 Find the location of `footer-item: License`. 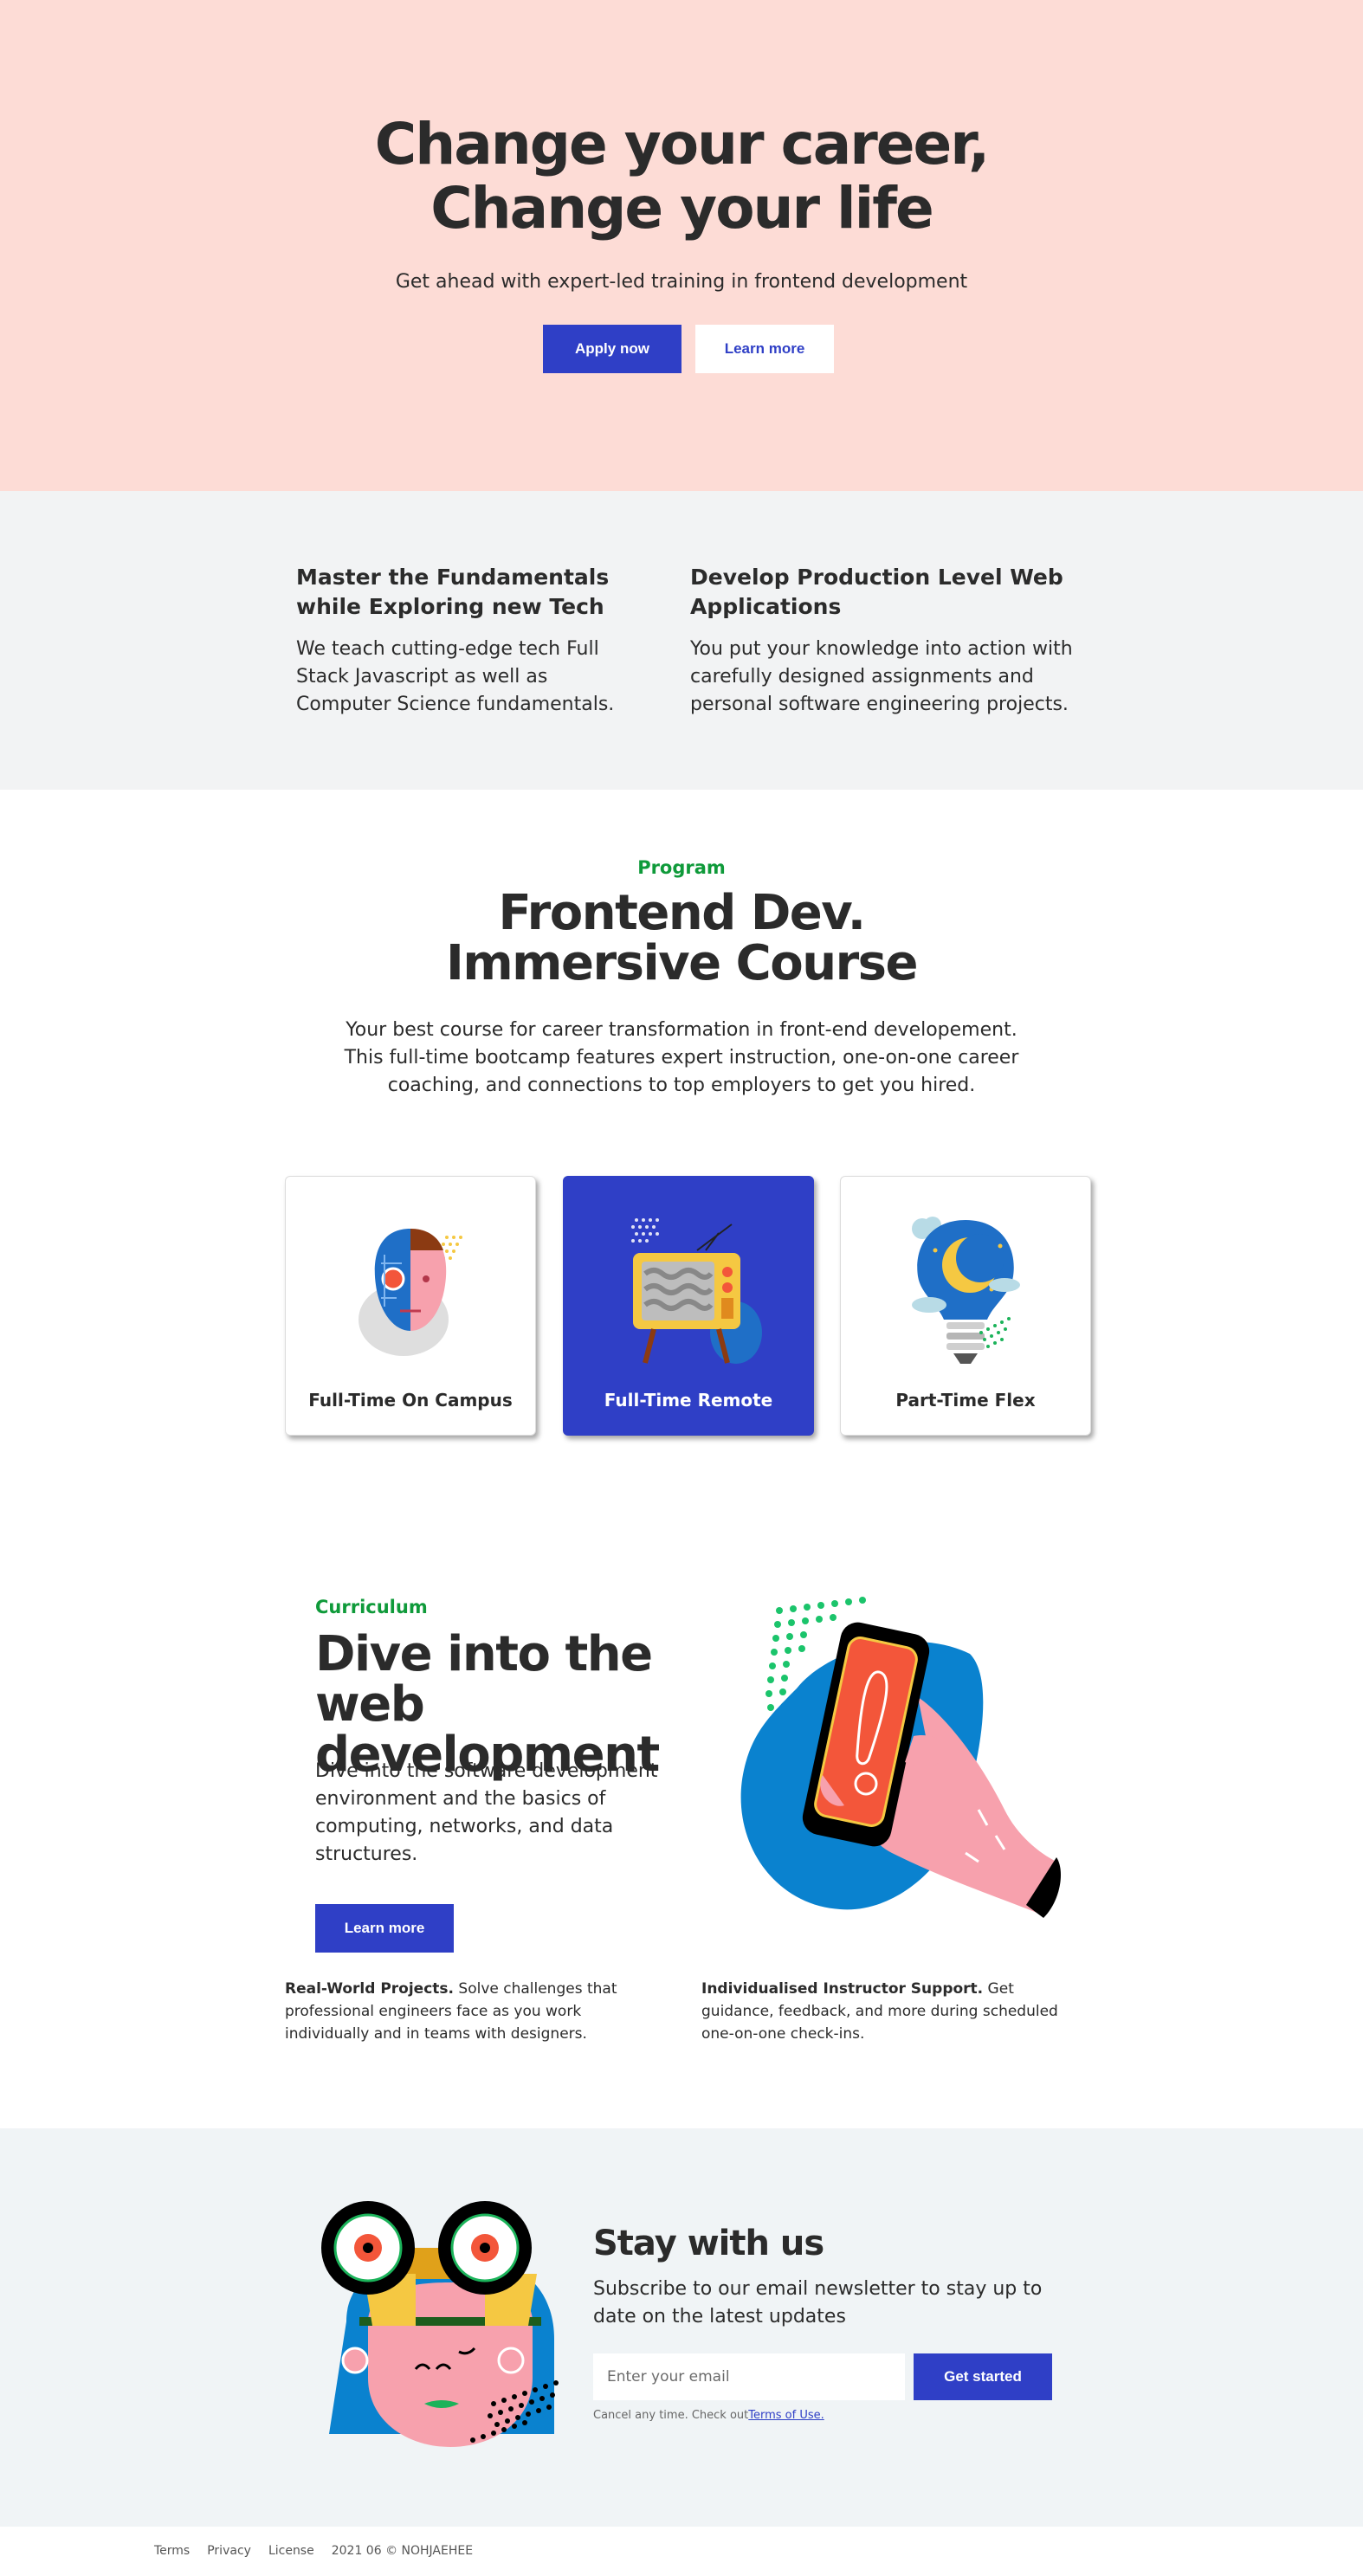

footer-item: License is located at coordinates (291, 2551).